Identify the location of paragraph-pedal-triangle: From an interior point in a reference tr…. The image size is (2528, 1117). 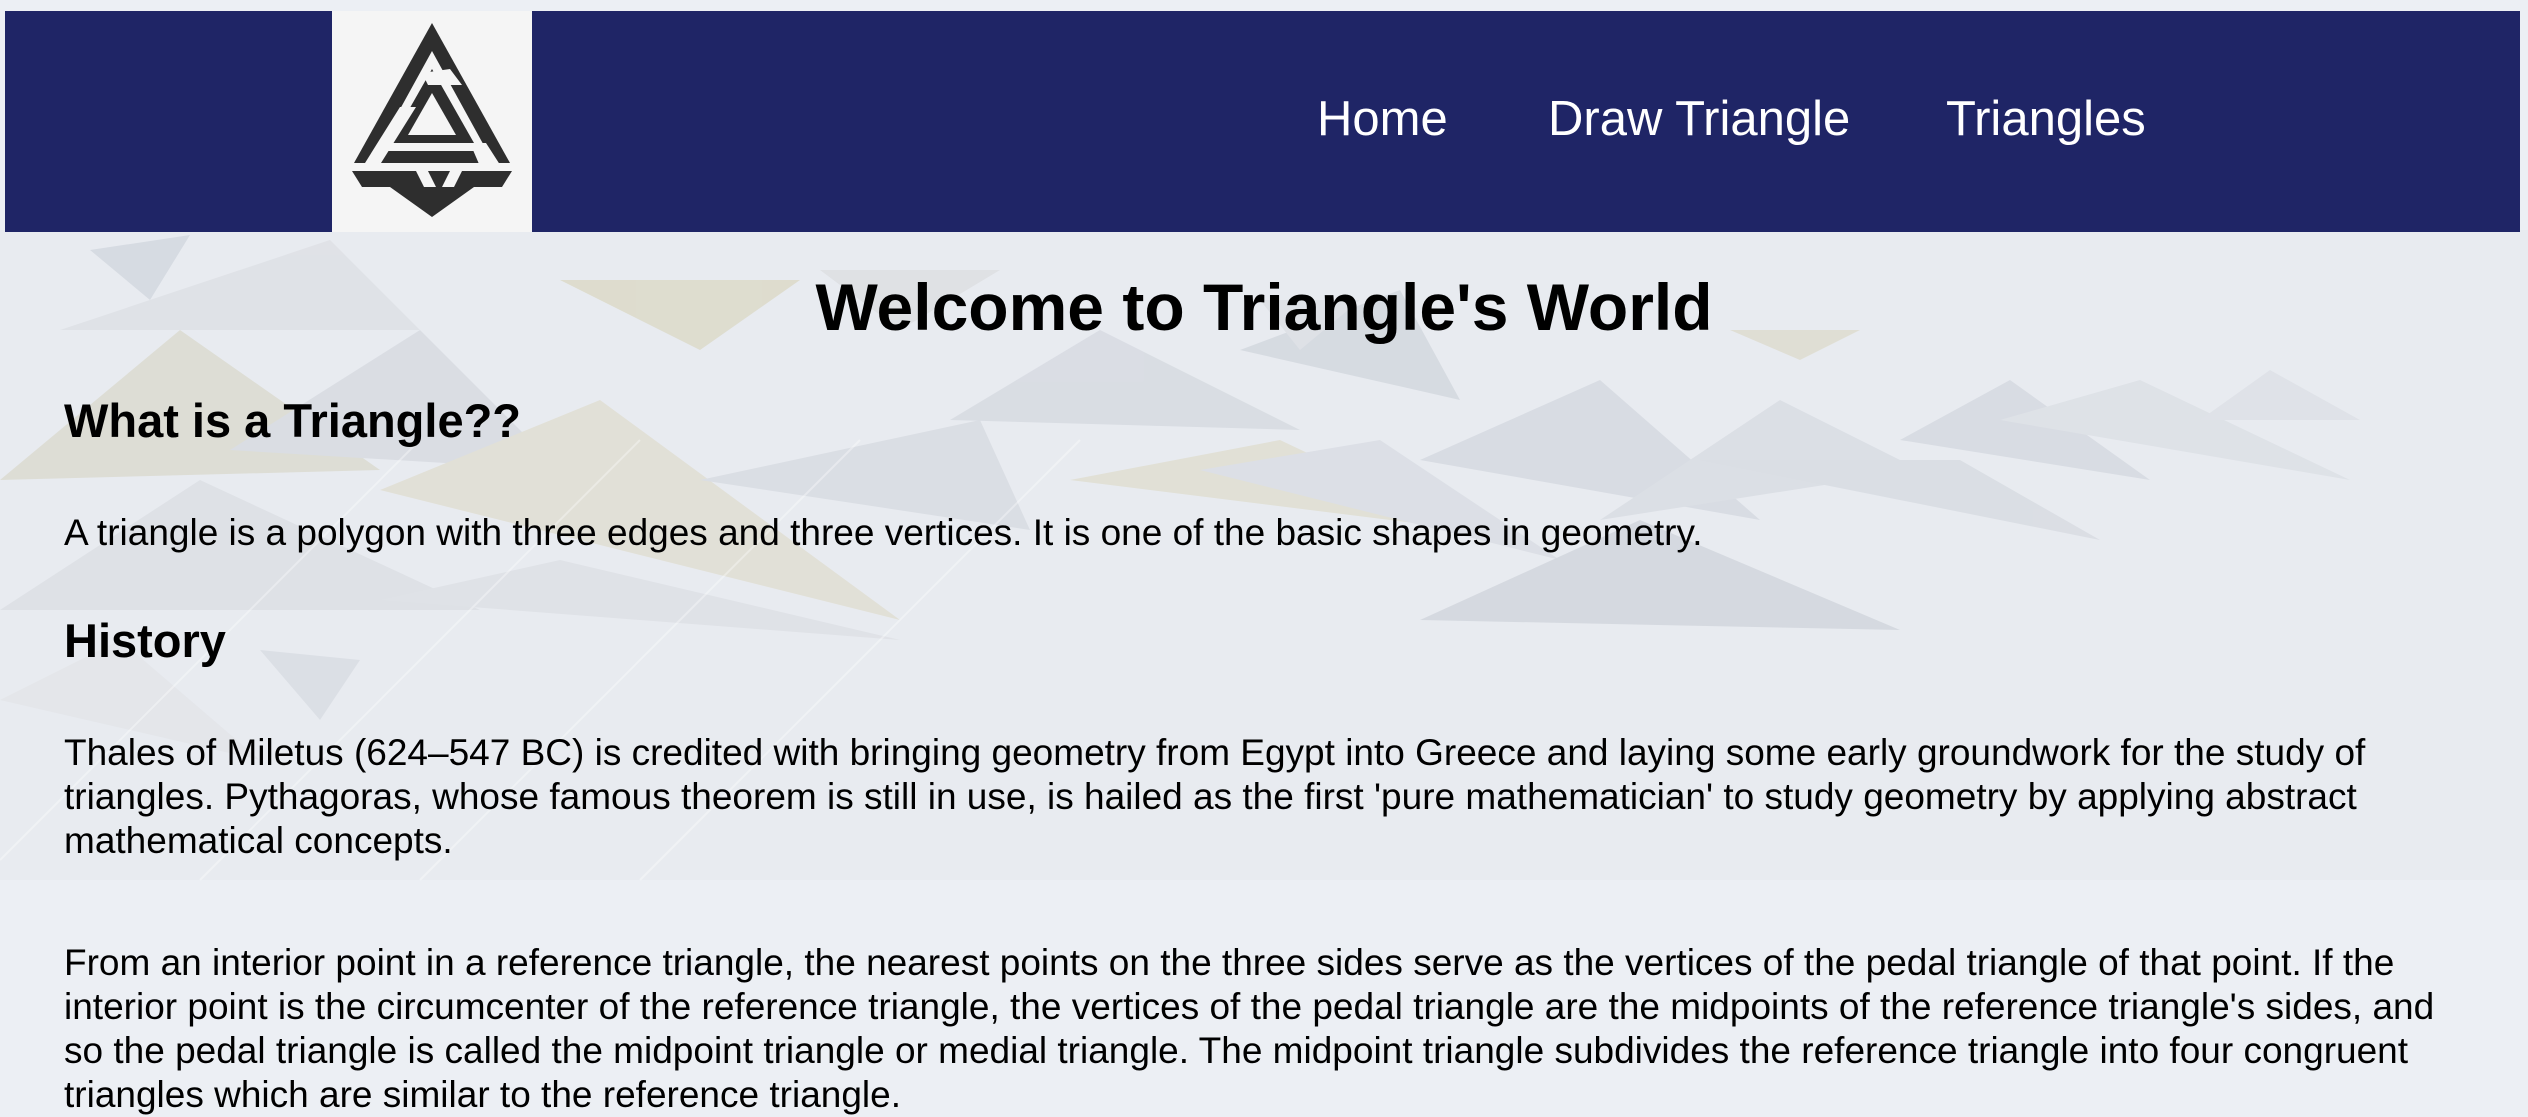
(1249, 1028).